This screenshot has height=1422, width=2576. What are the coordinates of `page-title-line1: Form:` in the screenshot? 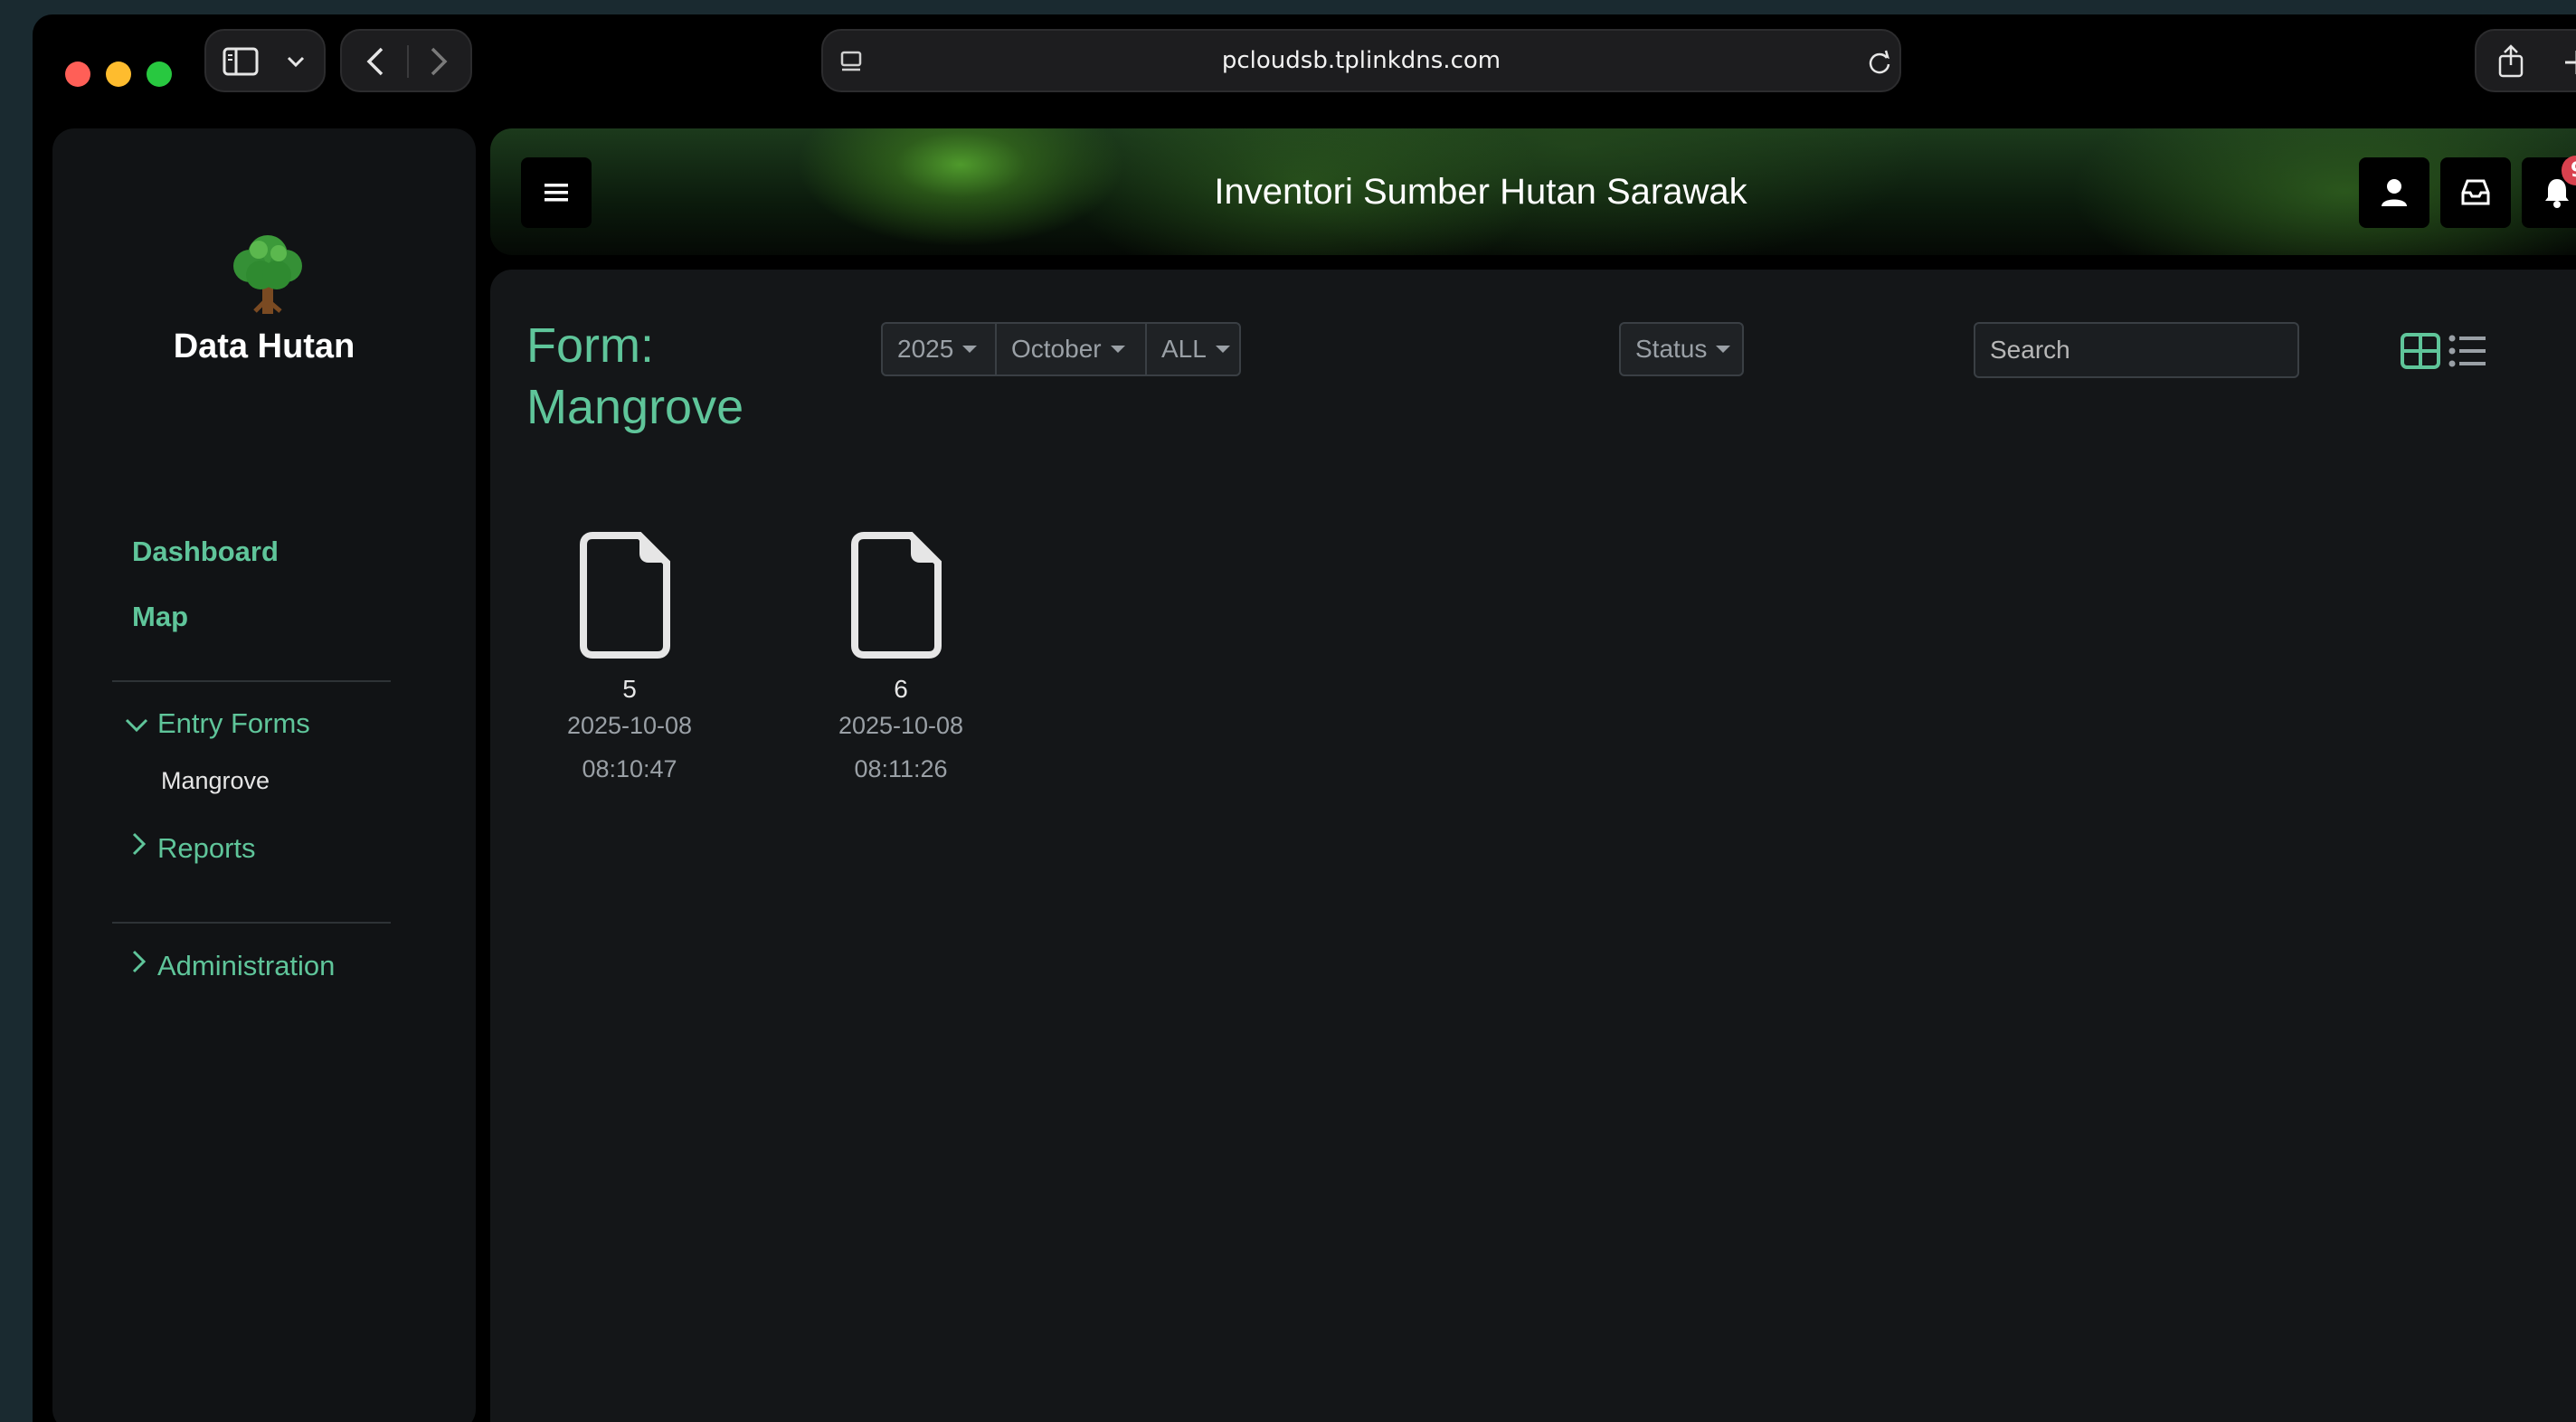 It's located at (590, 345).